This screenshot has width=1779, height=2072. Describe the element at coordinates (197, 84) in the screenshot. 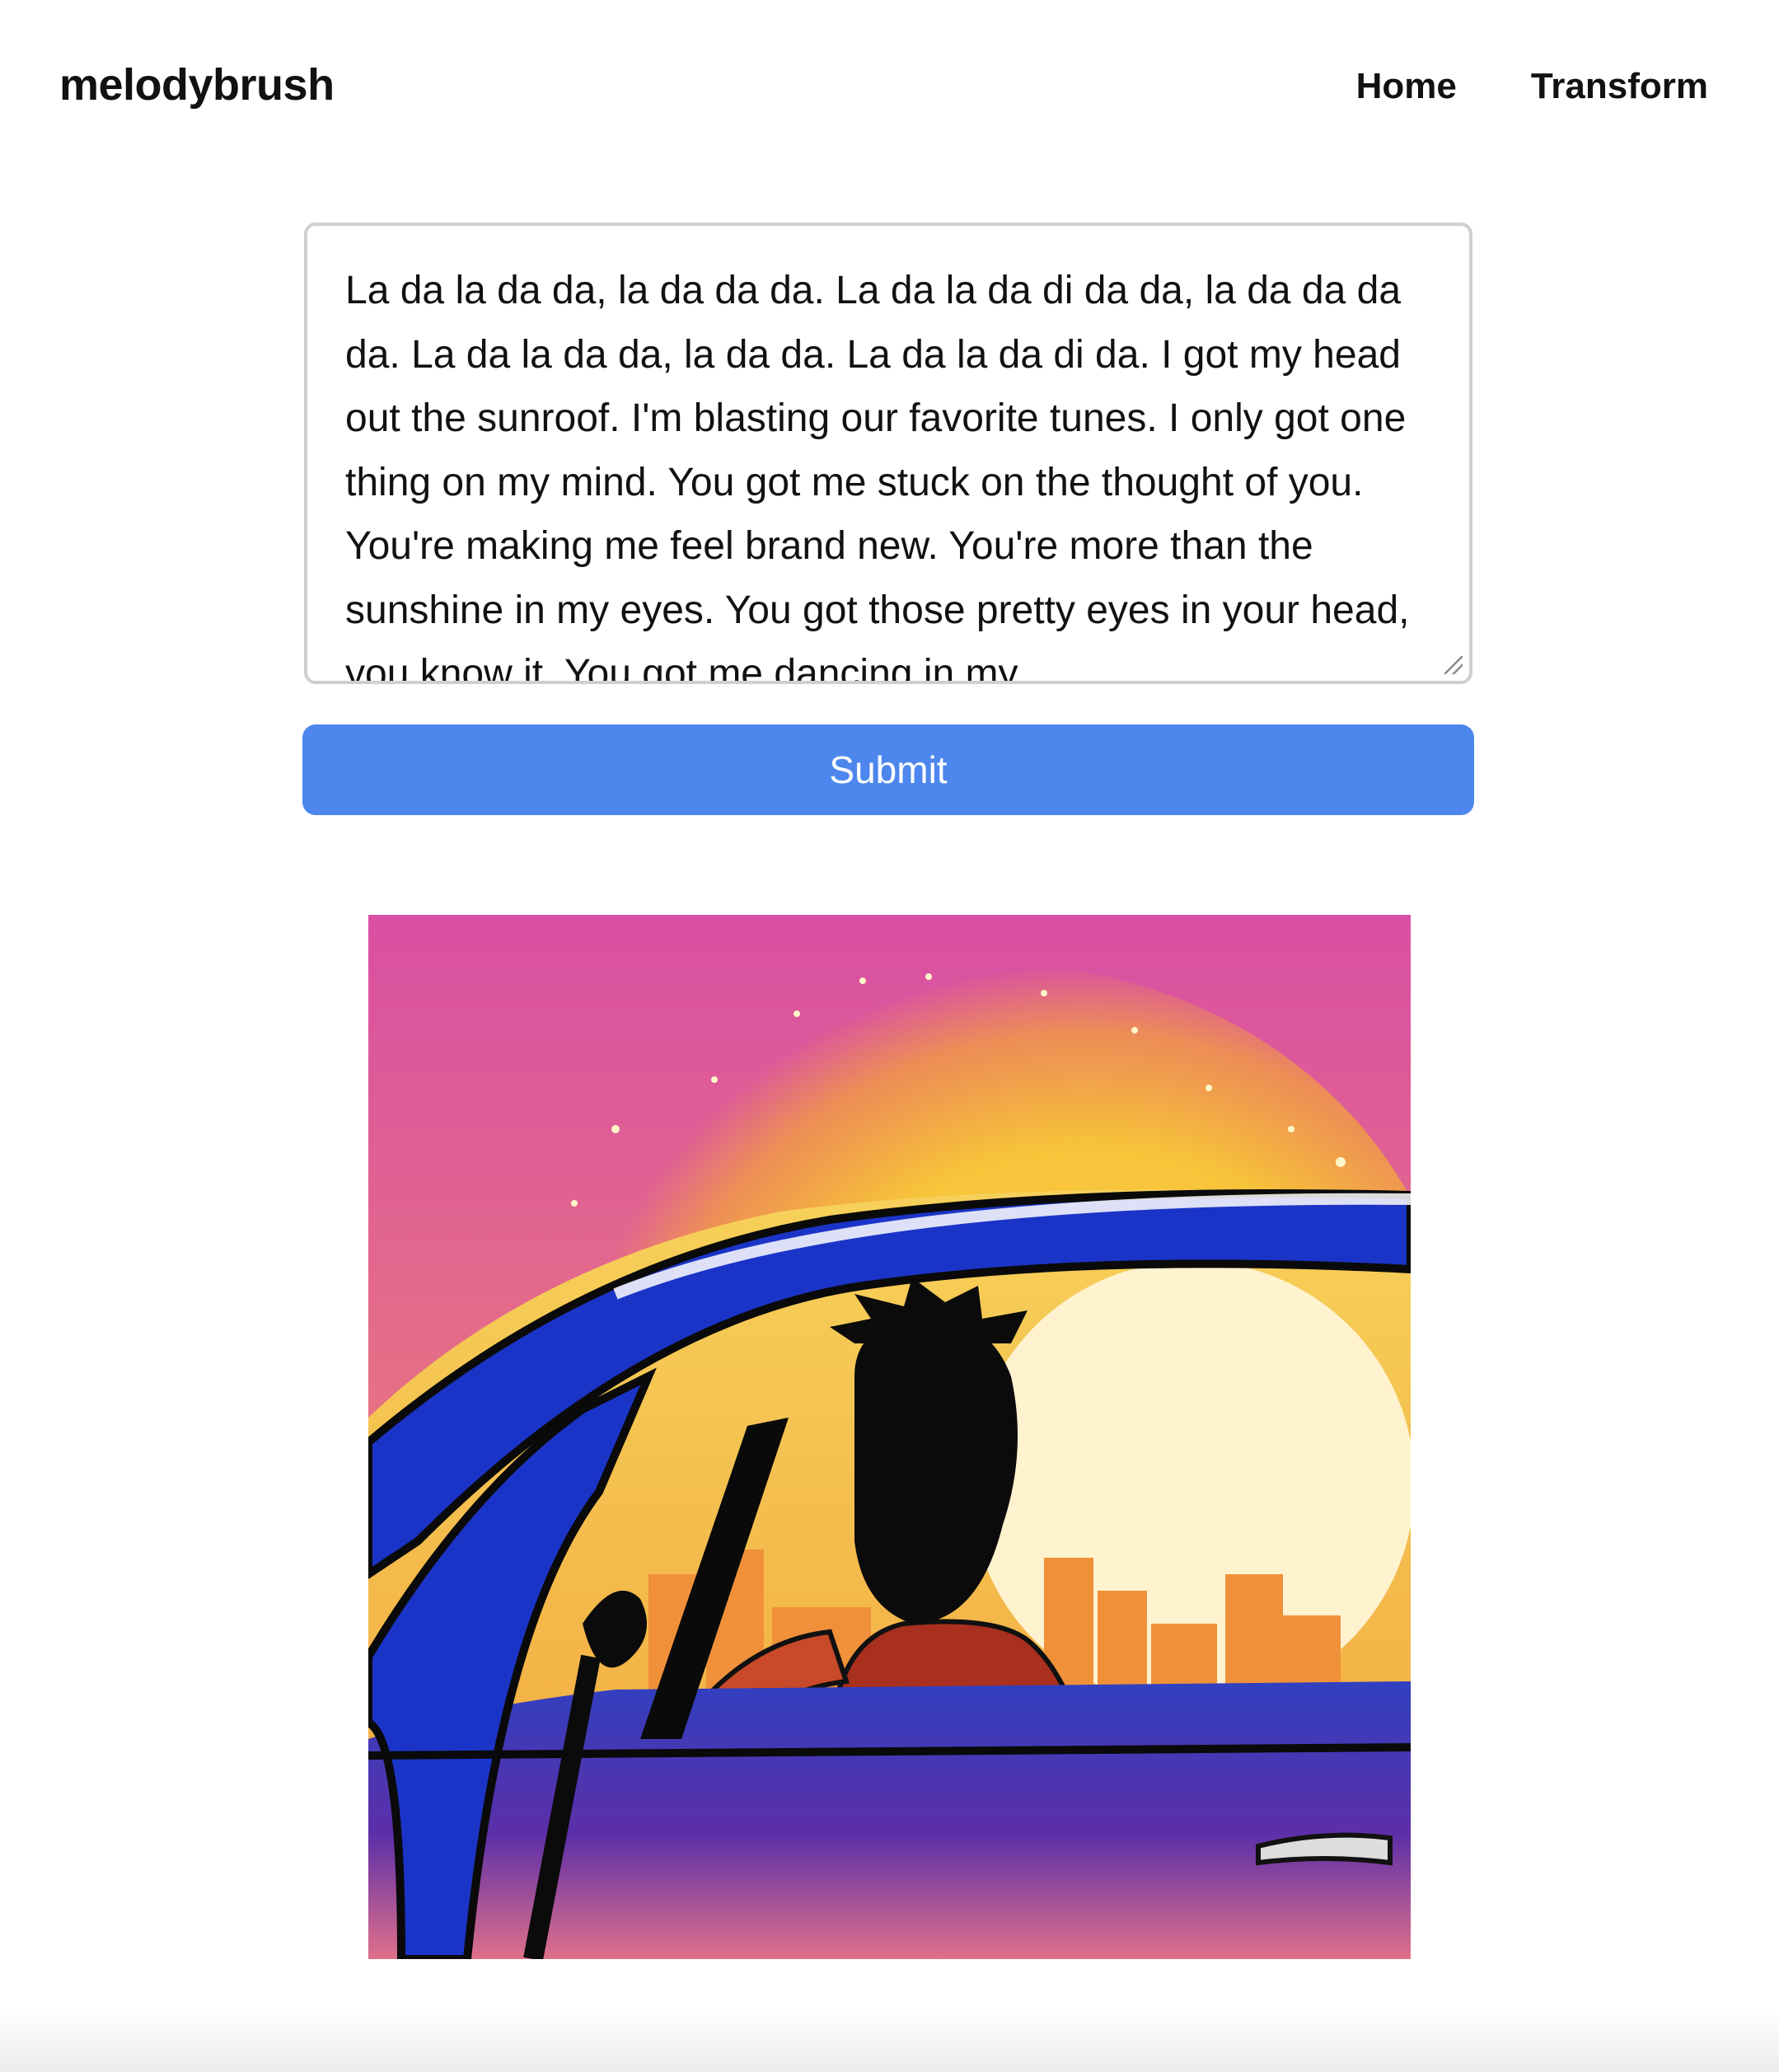

I see `site-logo: melodybrush` at that location.